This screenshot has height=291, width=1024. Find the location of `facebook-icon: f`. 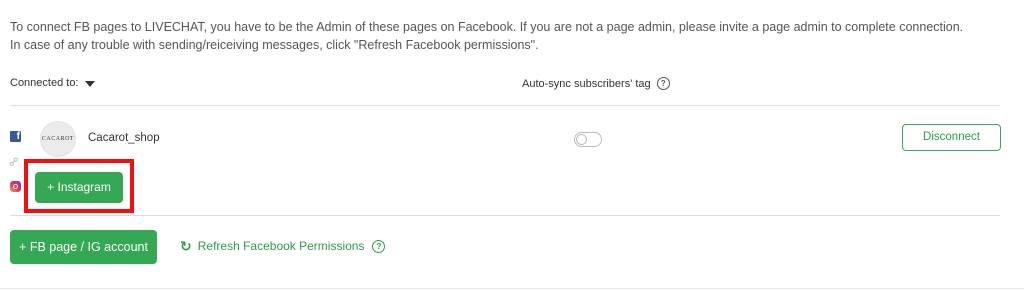

facebook-icon: f is located at coordinates (15, 136).